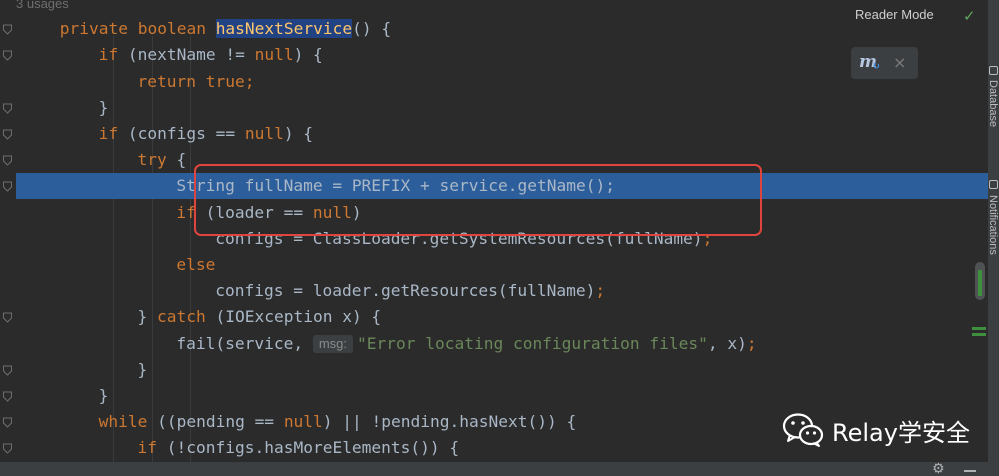 This screenshot has height=476, width=999. Describe the element at coordinates (993, 225) in the screenshot. I see `notifications-tab-label: Notifications` at that location.